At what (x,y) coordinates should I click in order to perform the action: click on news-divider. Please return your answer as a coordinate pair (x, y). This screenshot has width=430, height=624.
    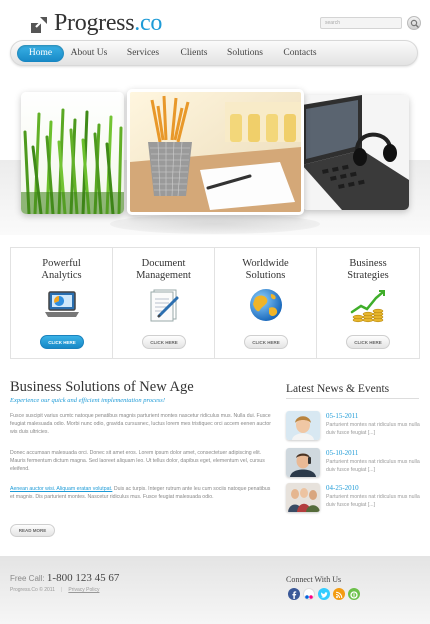
    Looking at the image, I should click on (352, 398).